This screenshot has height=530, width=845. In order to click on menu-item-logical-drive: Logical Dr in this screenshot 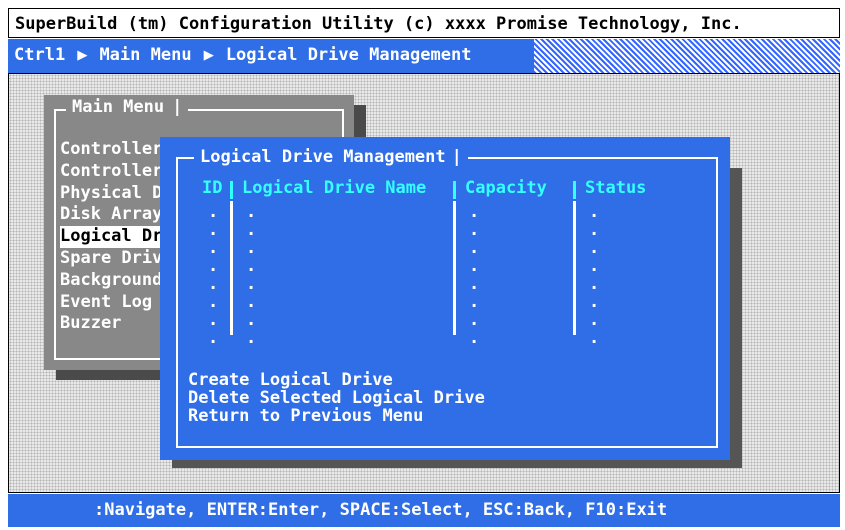, I will do `click(111, 237)`.